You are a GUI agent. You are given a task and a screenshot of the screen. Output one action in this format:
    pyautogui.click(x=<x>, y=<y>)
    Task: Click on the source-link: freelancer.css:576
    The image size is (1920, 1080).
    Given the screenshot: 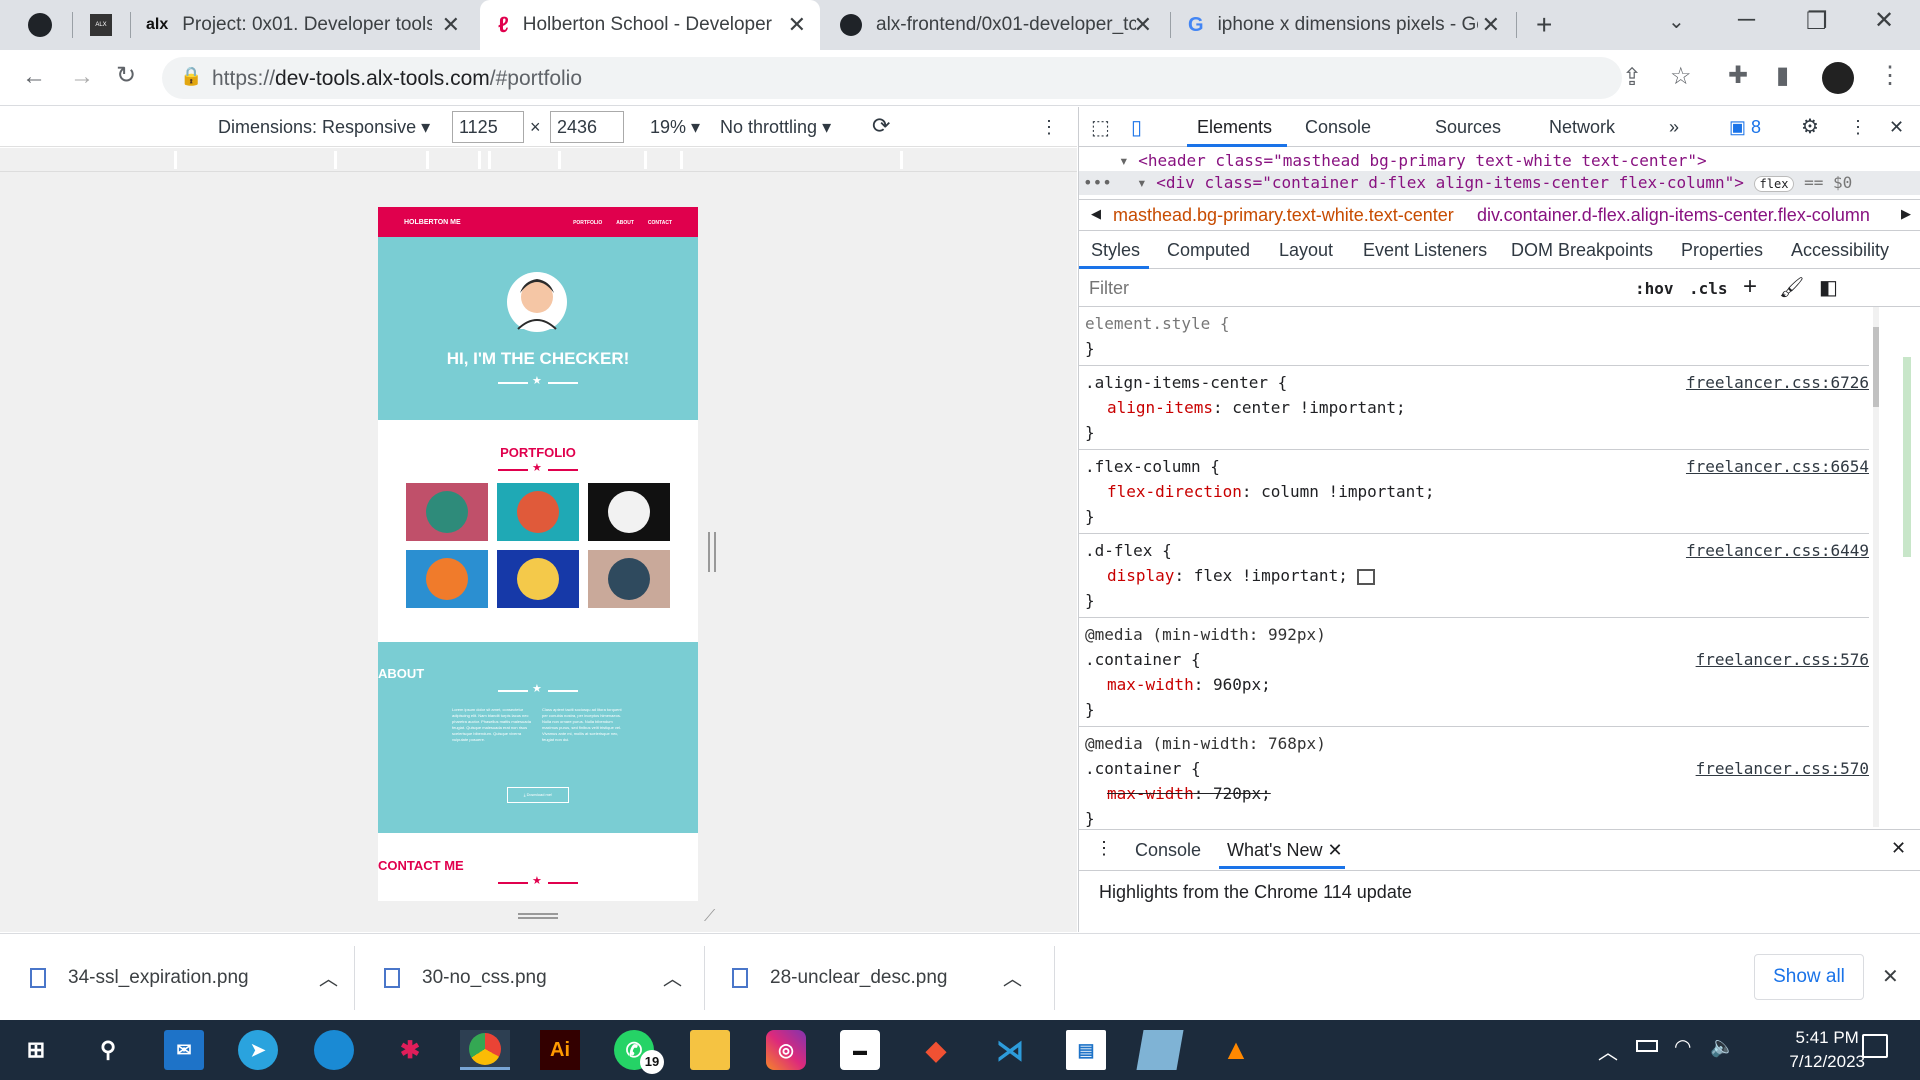 What is the action you would take?
    pyautogui.click(x=1782, y=659)
    